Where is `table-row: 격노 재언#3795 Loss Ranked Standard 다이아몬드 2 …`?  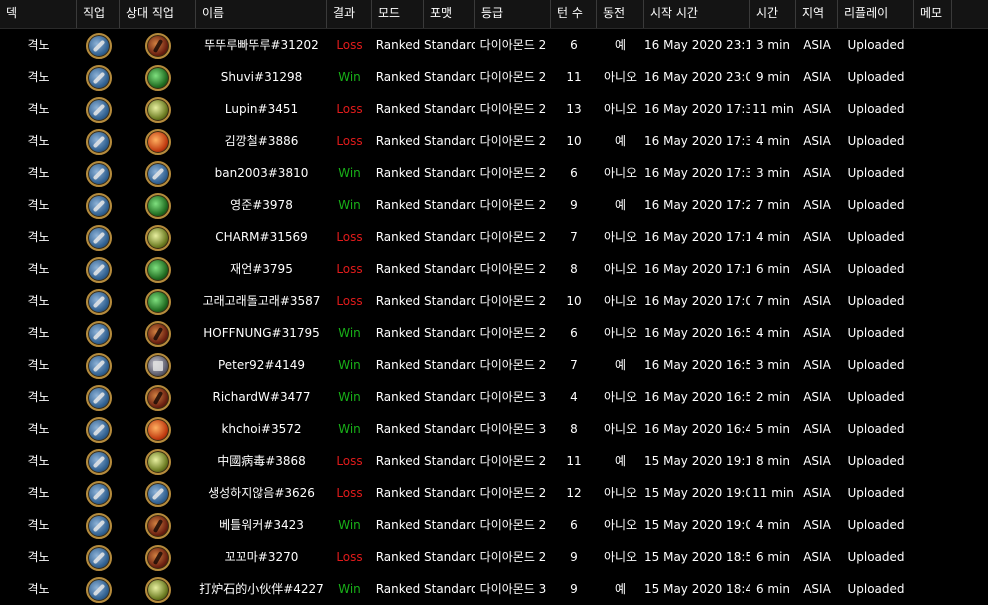
table-row: 격노 재언#3795 Loss Ranked Standard 다이아몬드 2 … is located at coordinates (494, 269).